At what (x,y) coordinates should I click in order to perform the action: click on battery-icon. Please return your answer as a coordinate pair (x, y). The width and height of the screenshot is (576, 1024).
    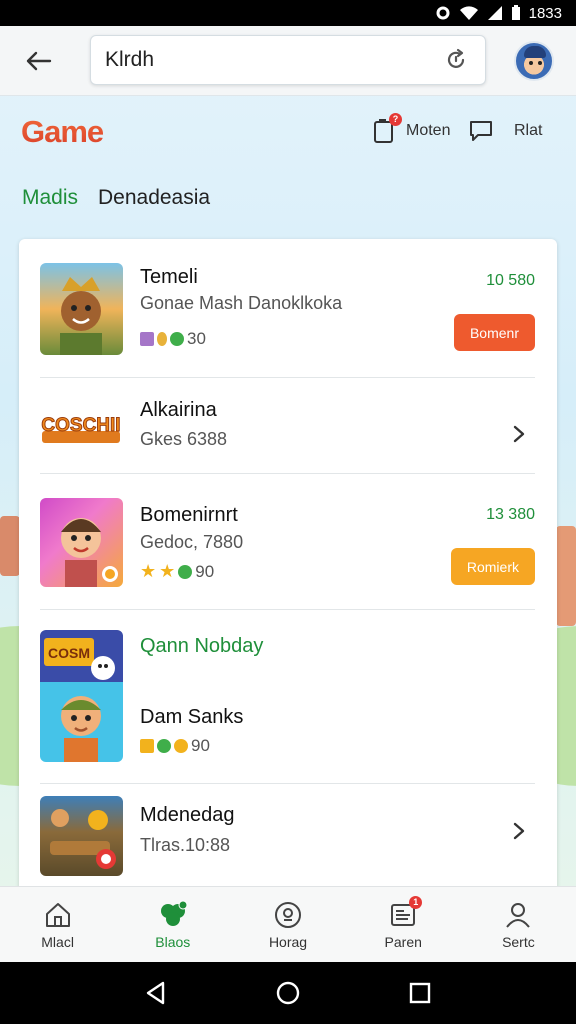
    Looking at the image, I should click on (515, 12).